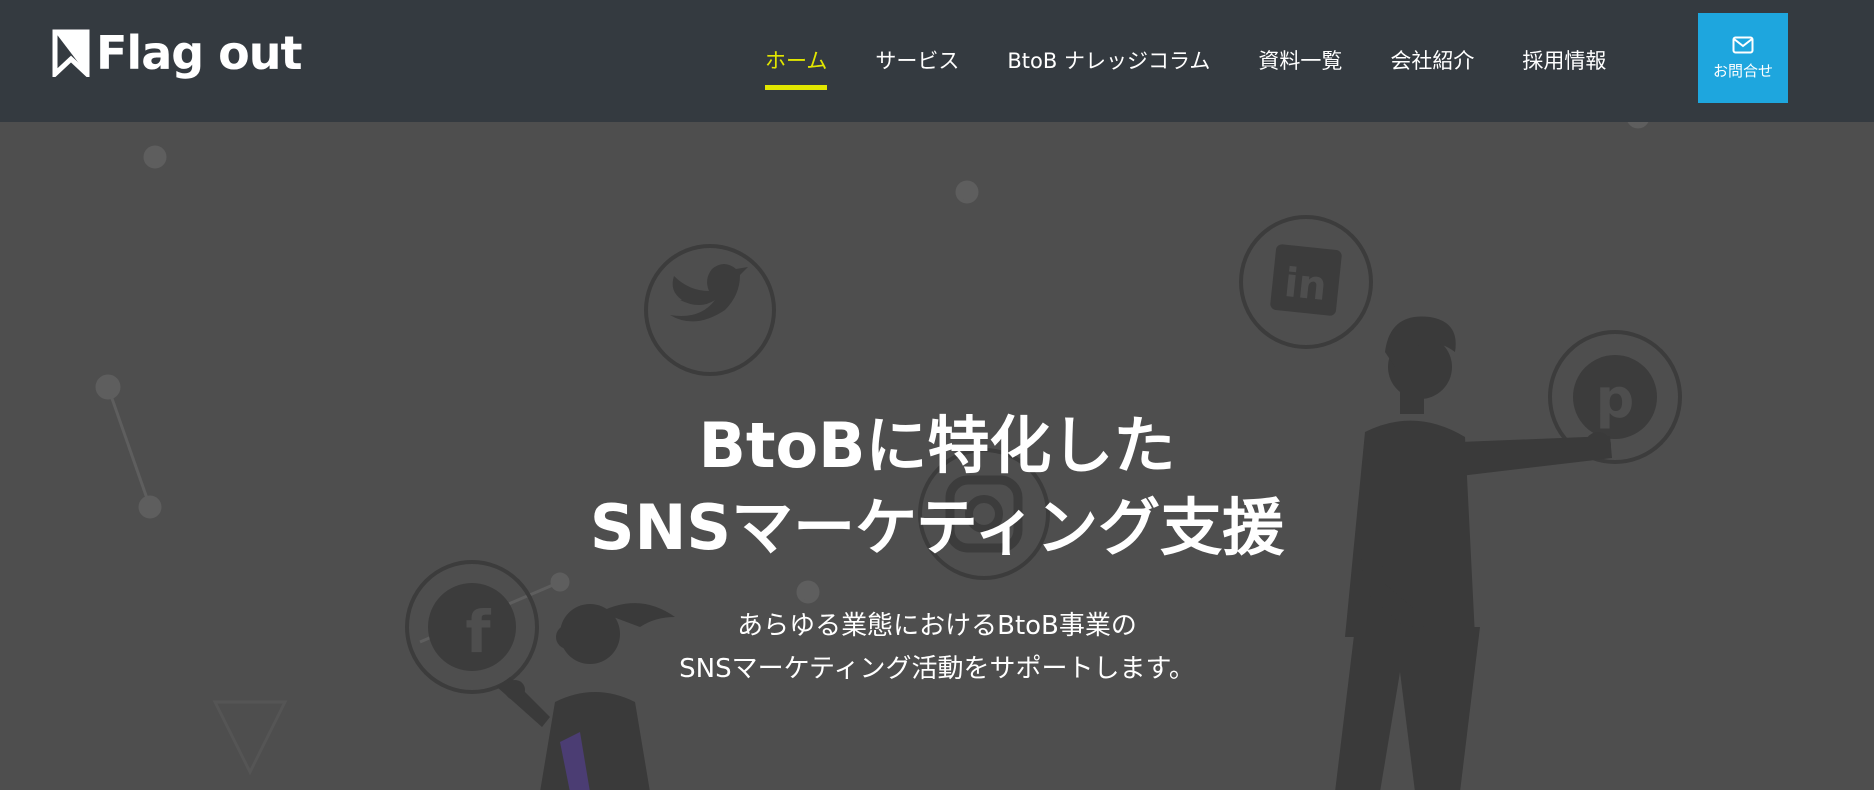  Describe the element at coordinates (937, 648) in the screenshot. I see `hero-subtitle: あらゆる業態におけるBtoB事業の SNSマーケティング活動をサポートします。` at that location.